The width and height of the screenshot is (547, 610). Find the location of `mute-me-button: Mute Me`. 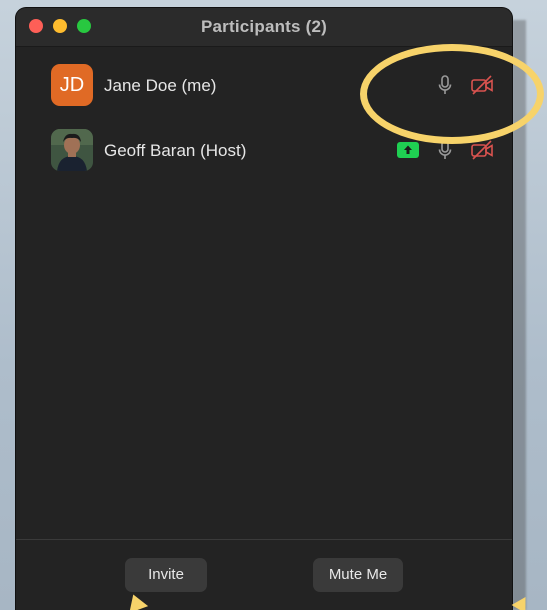

mute-me-button: Mute Me is located at coordinates (358, 575).